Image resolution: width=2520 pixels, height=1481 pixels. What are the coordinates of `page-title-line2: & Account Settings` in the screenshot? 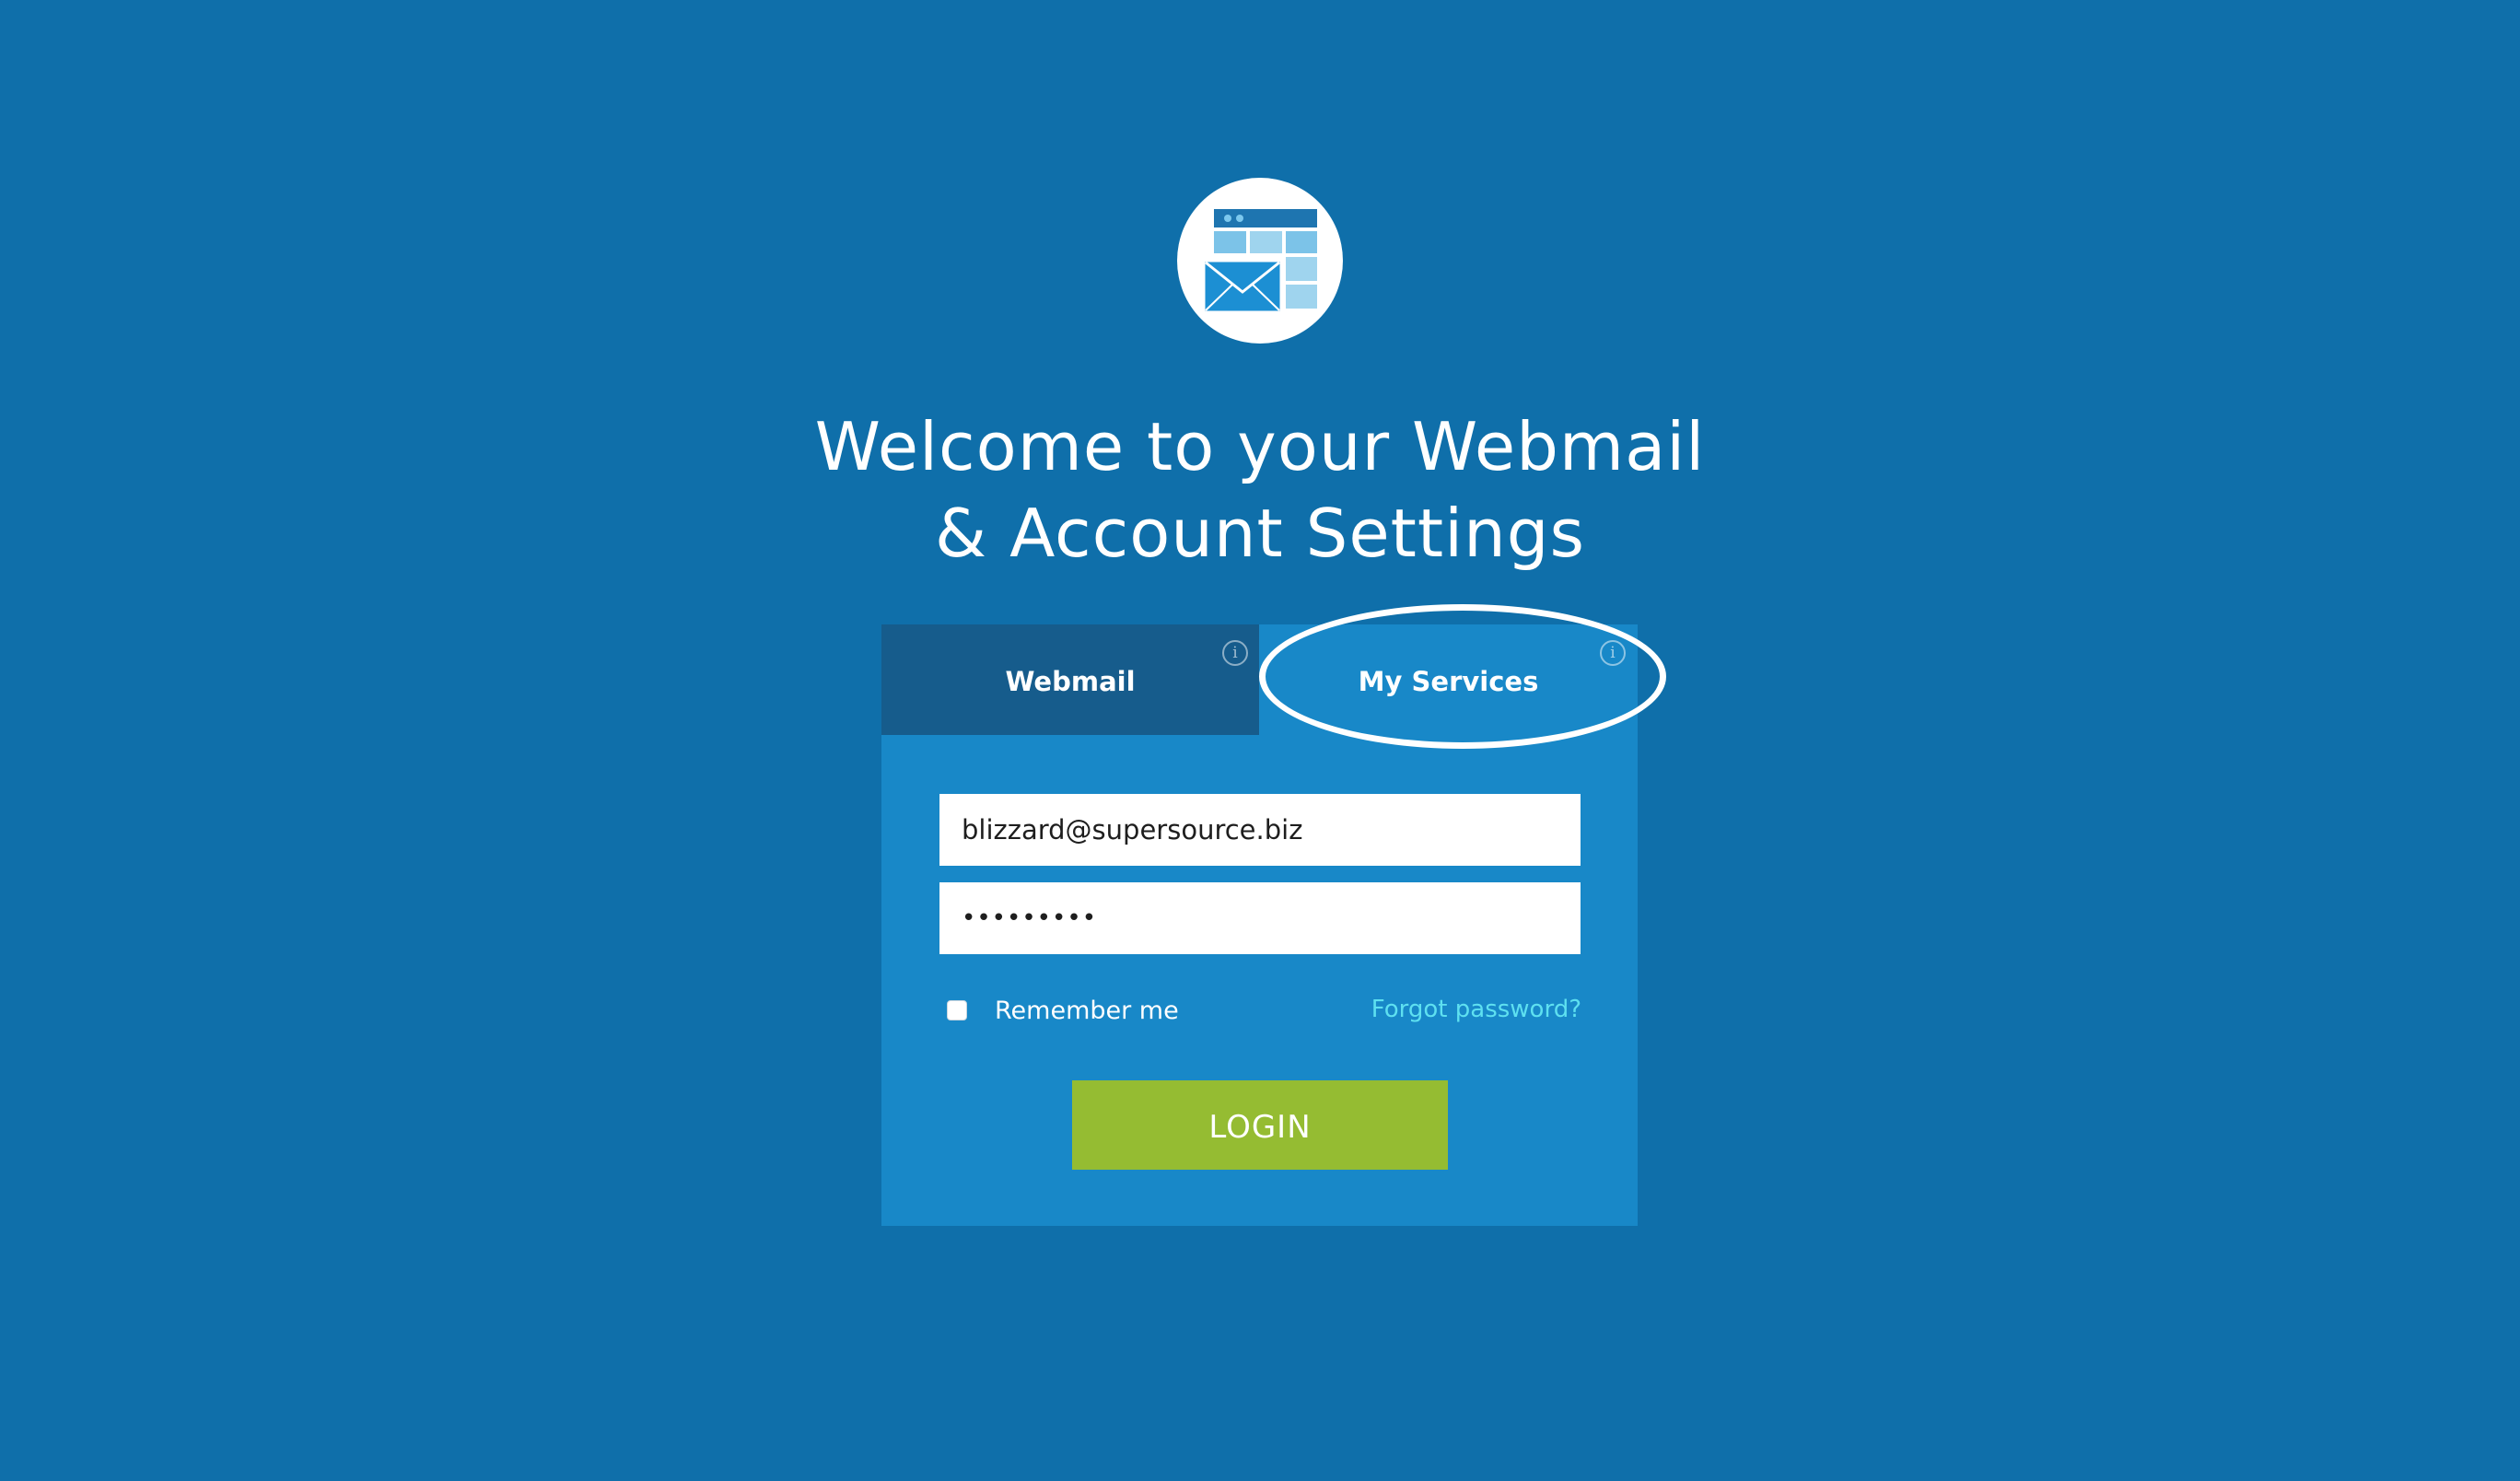 It's located at (1260, 533).